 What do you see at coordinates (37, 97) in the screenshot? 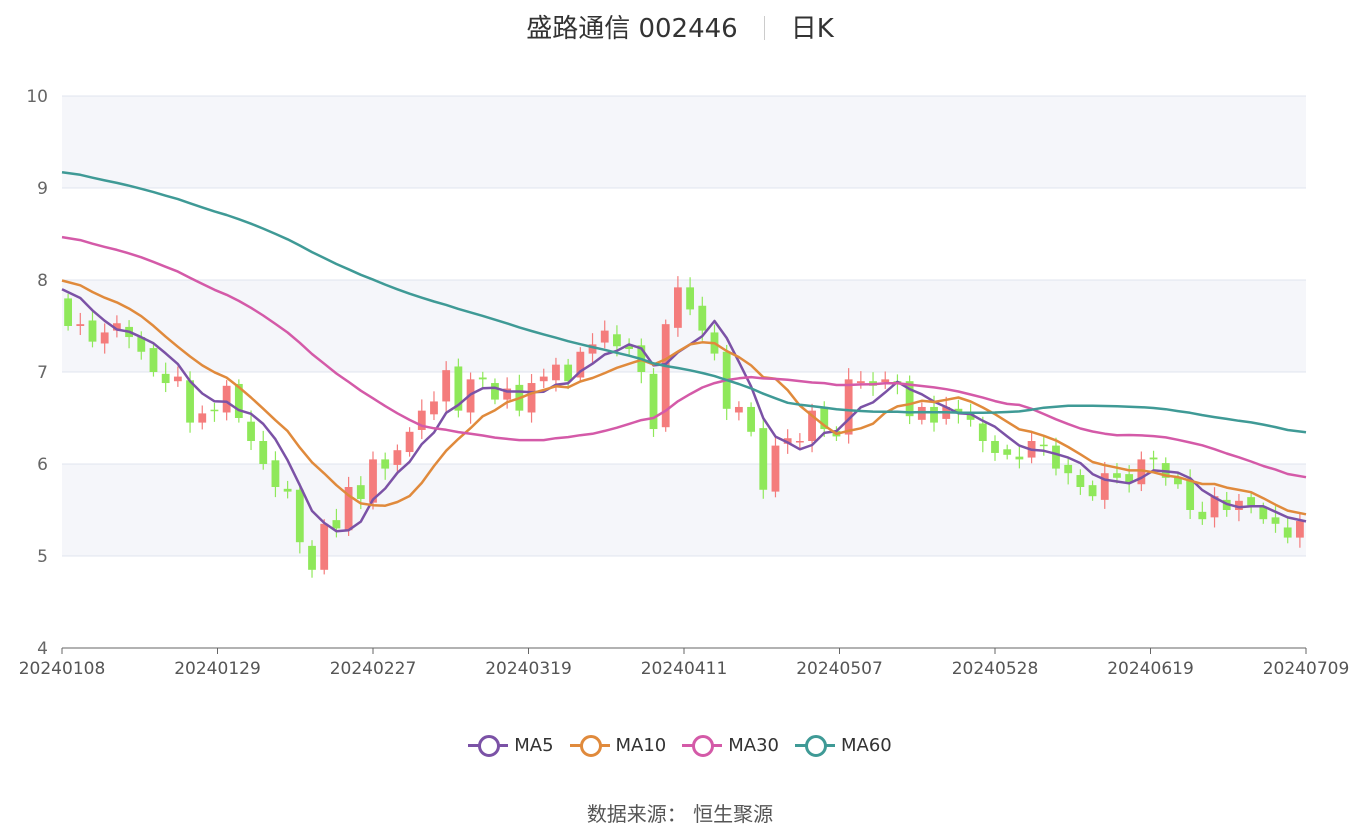
I see `y-tick-label: 10` at bounding box center [37, 97].